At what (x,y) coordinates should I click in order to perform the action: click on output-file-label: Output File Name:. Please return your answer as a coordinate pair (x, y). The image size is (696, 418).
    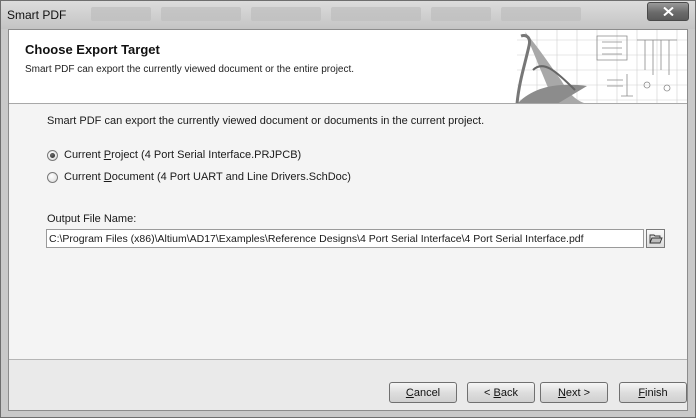
    Looking at the image, I should click on (92, 219).